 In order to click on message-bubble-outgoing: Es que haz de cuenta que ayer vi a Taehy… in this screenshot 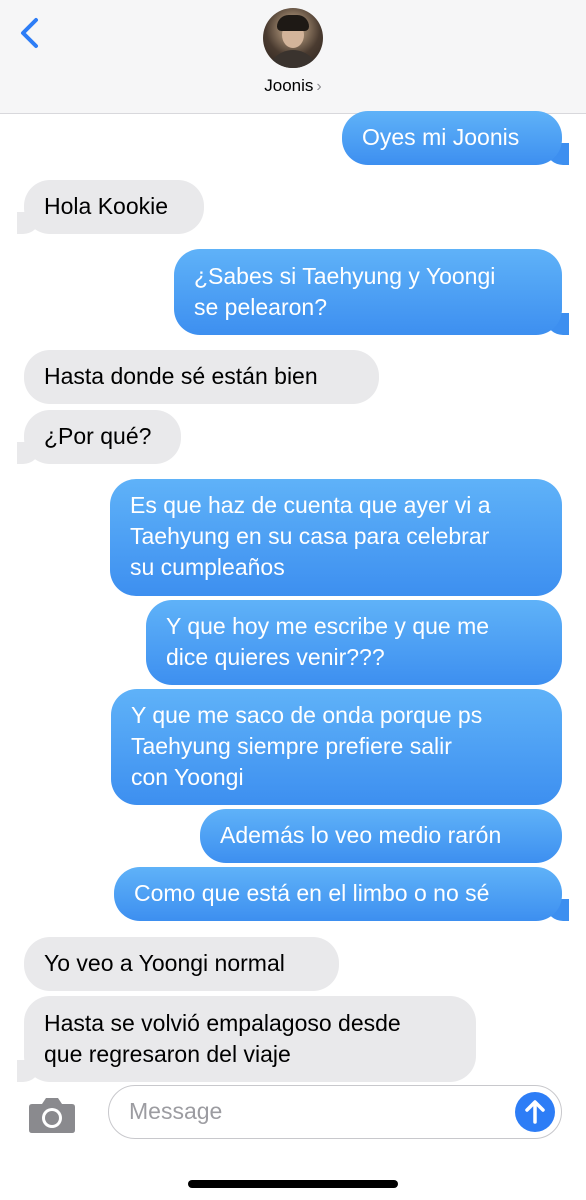, I will do `click(336, 537)`.